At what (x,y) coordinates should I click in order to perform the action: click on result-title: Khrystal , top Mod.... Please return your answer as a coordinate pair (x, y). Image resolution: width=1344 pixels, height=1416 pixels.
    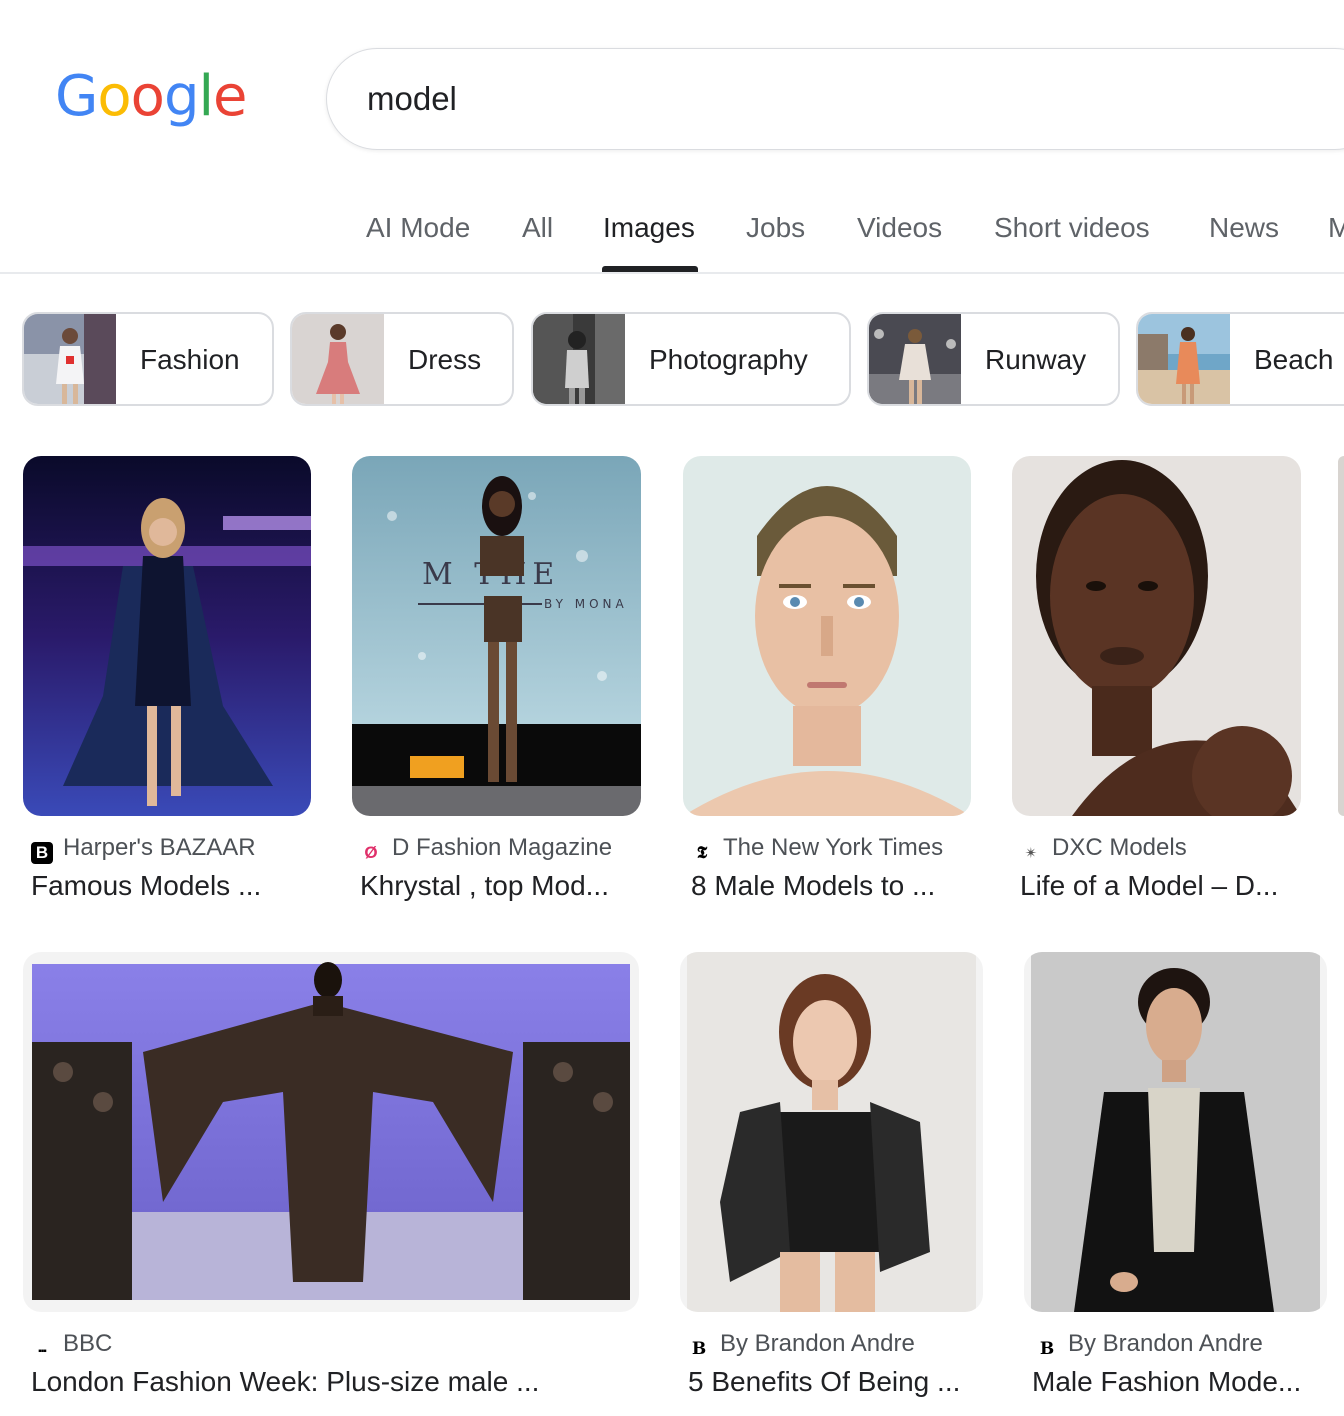
    Looking at the image, I should click on (484, 886).